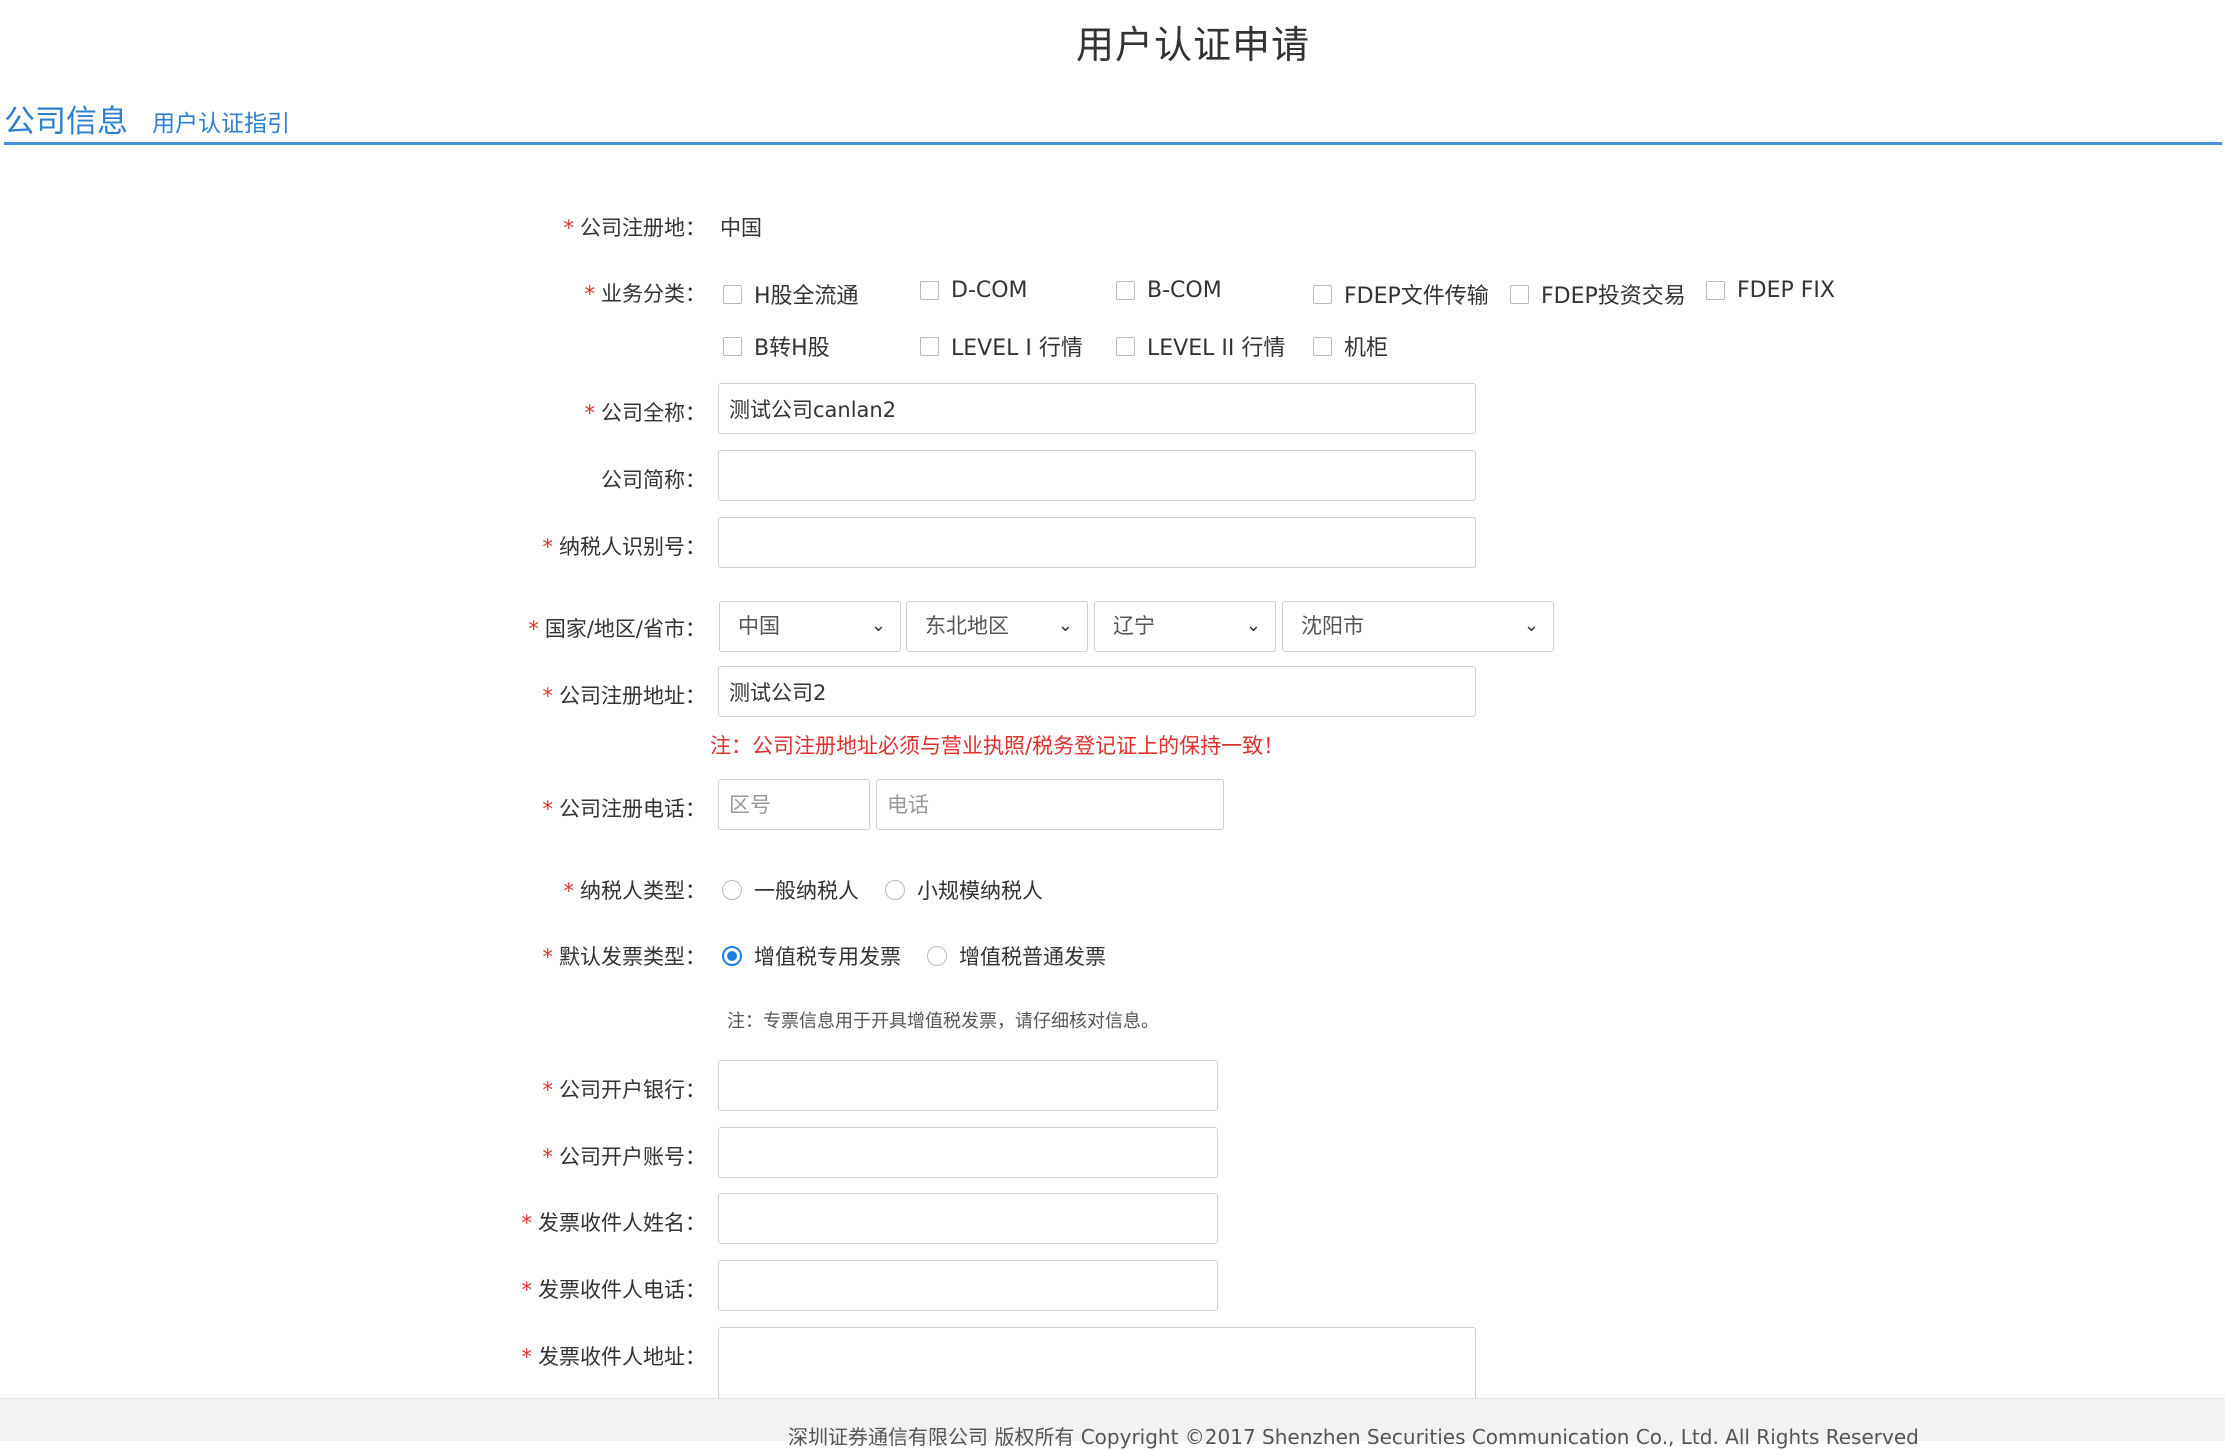 The width and height of the screenshot is (2225, 1450). What do you see at coordinates (968, 1285) in the screenshot?
I see `receiver-phone-input` at bounding box center [968, 1285].